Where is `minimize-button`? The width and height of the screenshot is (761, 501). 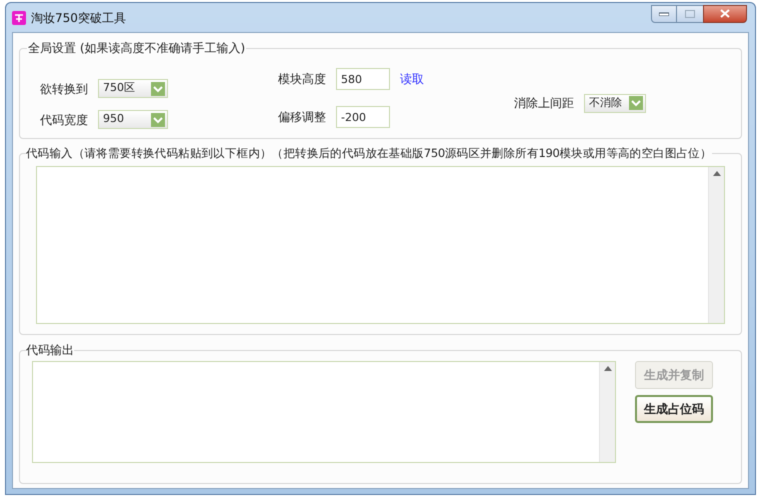
minimize-button is located at coordinates (664, 13).